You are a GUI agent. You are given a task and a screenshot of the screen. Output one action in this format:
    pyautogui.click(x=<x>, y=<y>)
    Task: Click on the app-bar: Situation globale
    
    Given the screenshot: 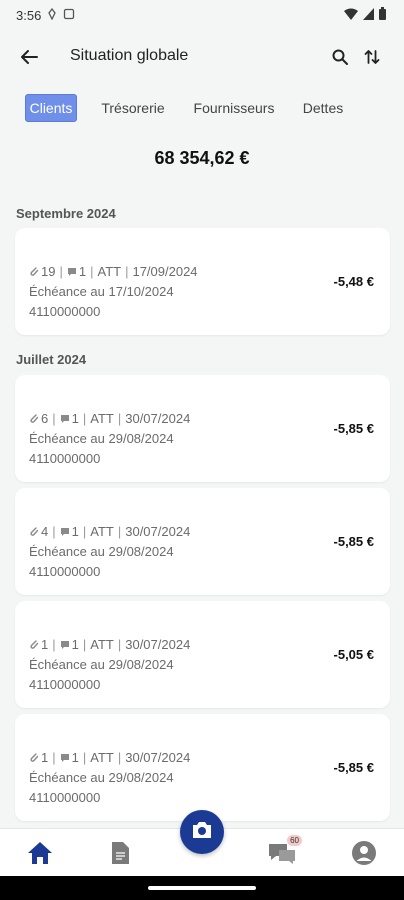 What is the action you would take?
    pyautogui.click(x=202, y=57)
    